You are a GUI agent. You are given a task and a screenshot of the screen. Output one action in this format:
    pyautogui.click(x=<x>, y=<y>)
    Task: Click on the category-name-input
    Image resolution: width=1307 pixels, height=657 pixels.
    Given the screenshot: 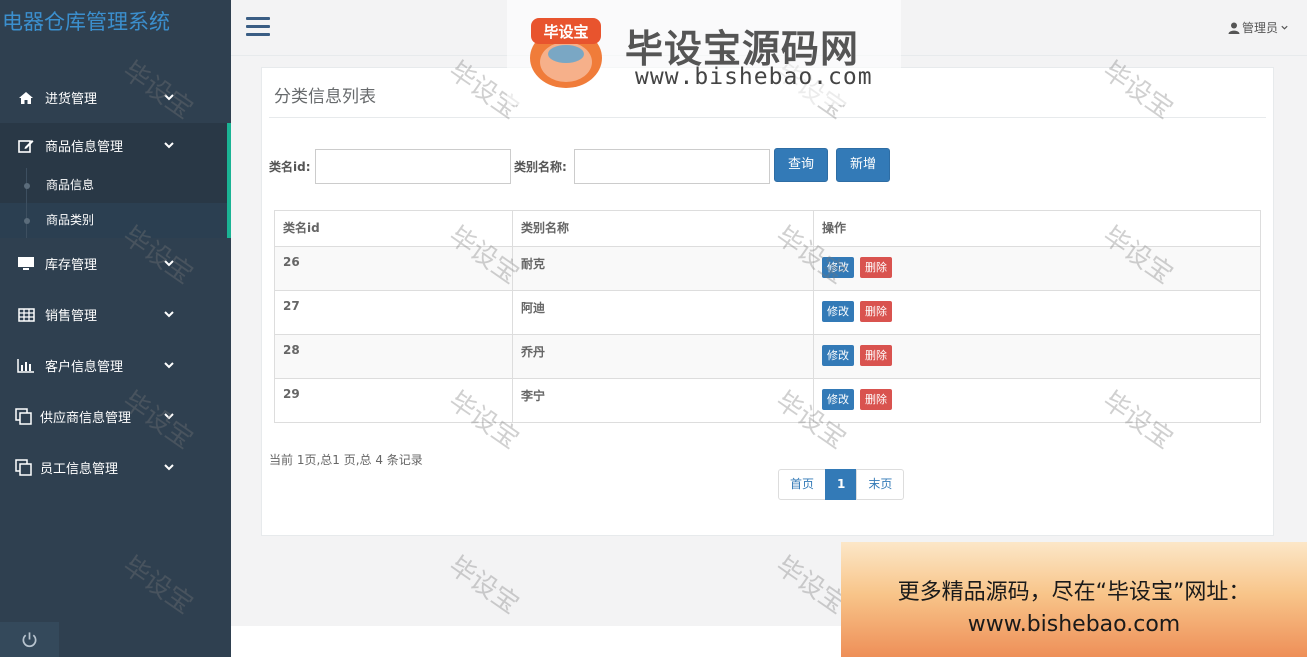 What is the action you would take?
    pyautogui.click(x=672, y=166)
    